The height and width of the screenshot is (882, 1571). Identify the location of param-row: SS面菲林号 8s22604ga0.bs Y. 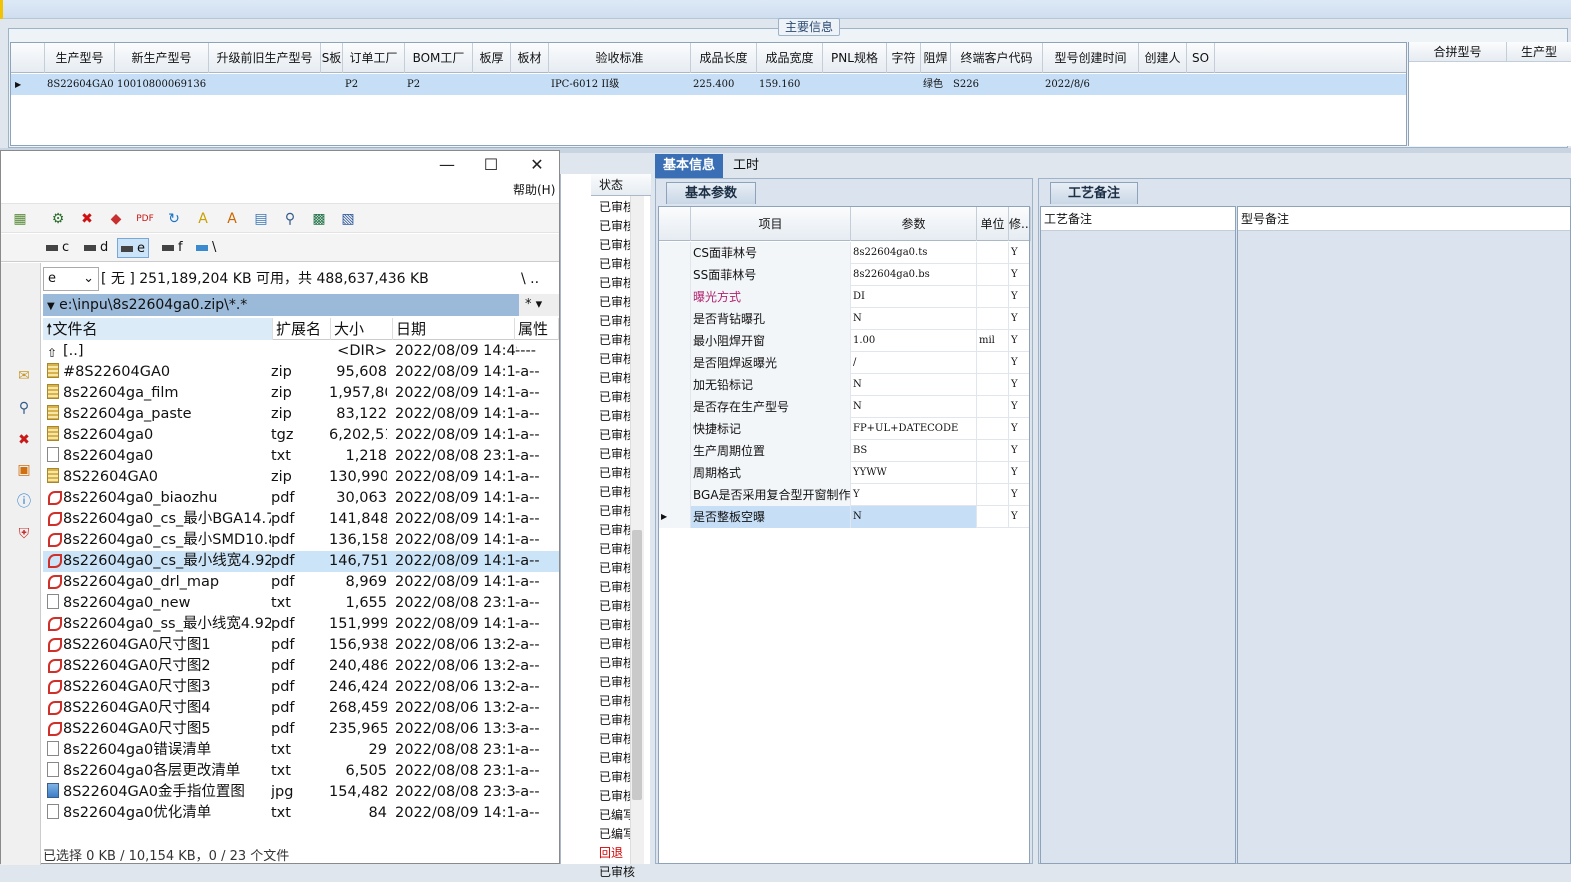
(845, 275).